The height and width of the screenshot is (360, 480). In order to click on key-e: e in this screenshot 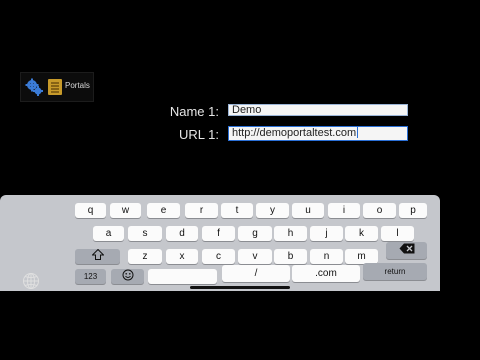, I will do `click(163, 210)`.